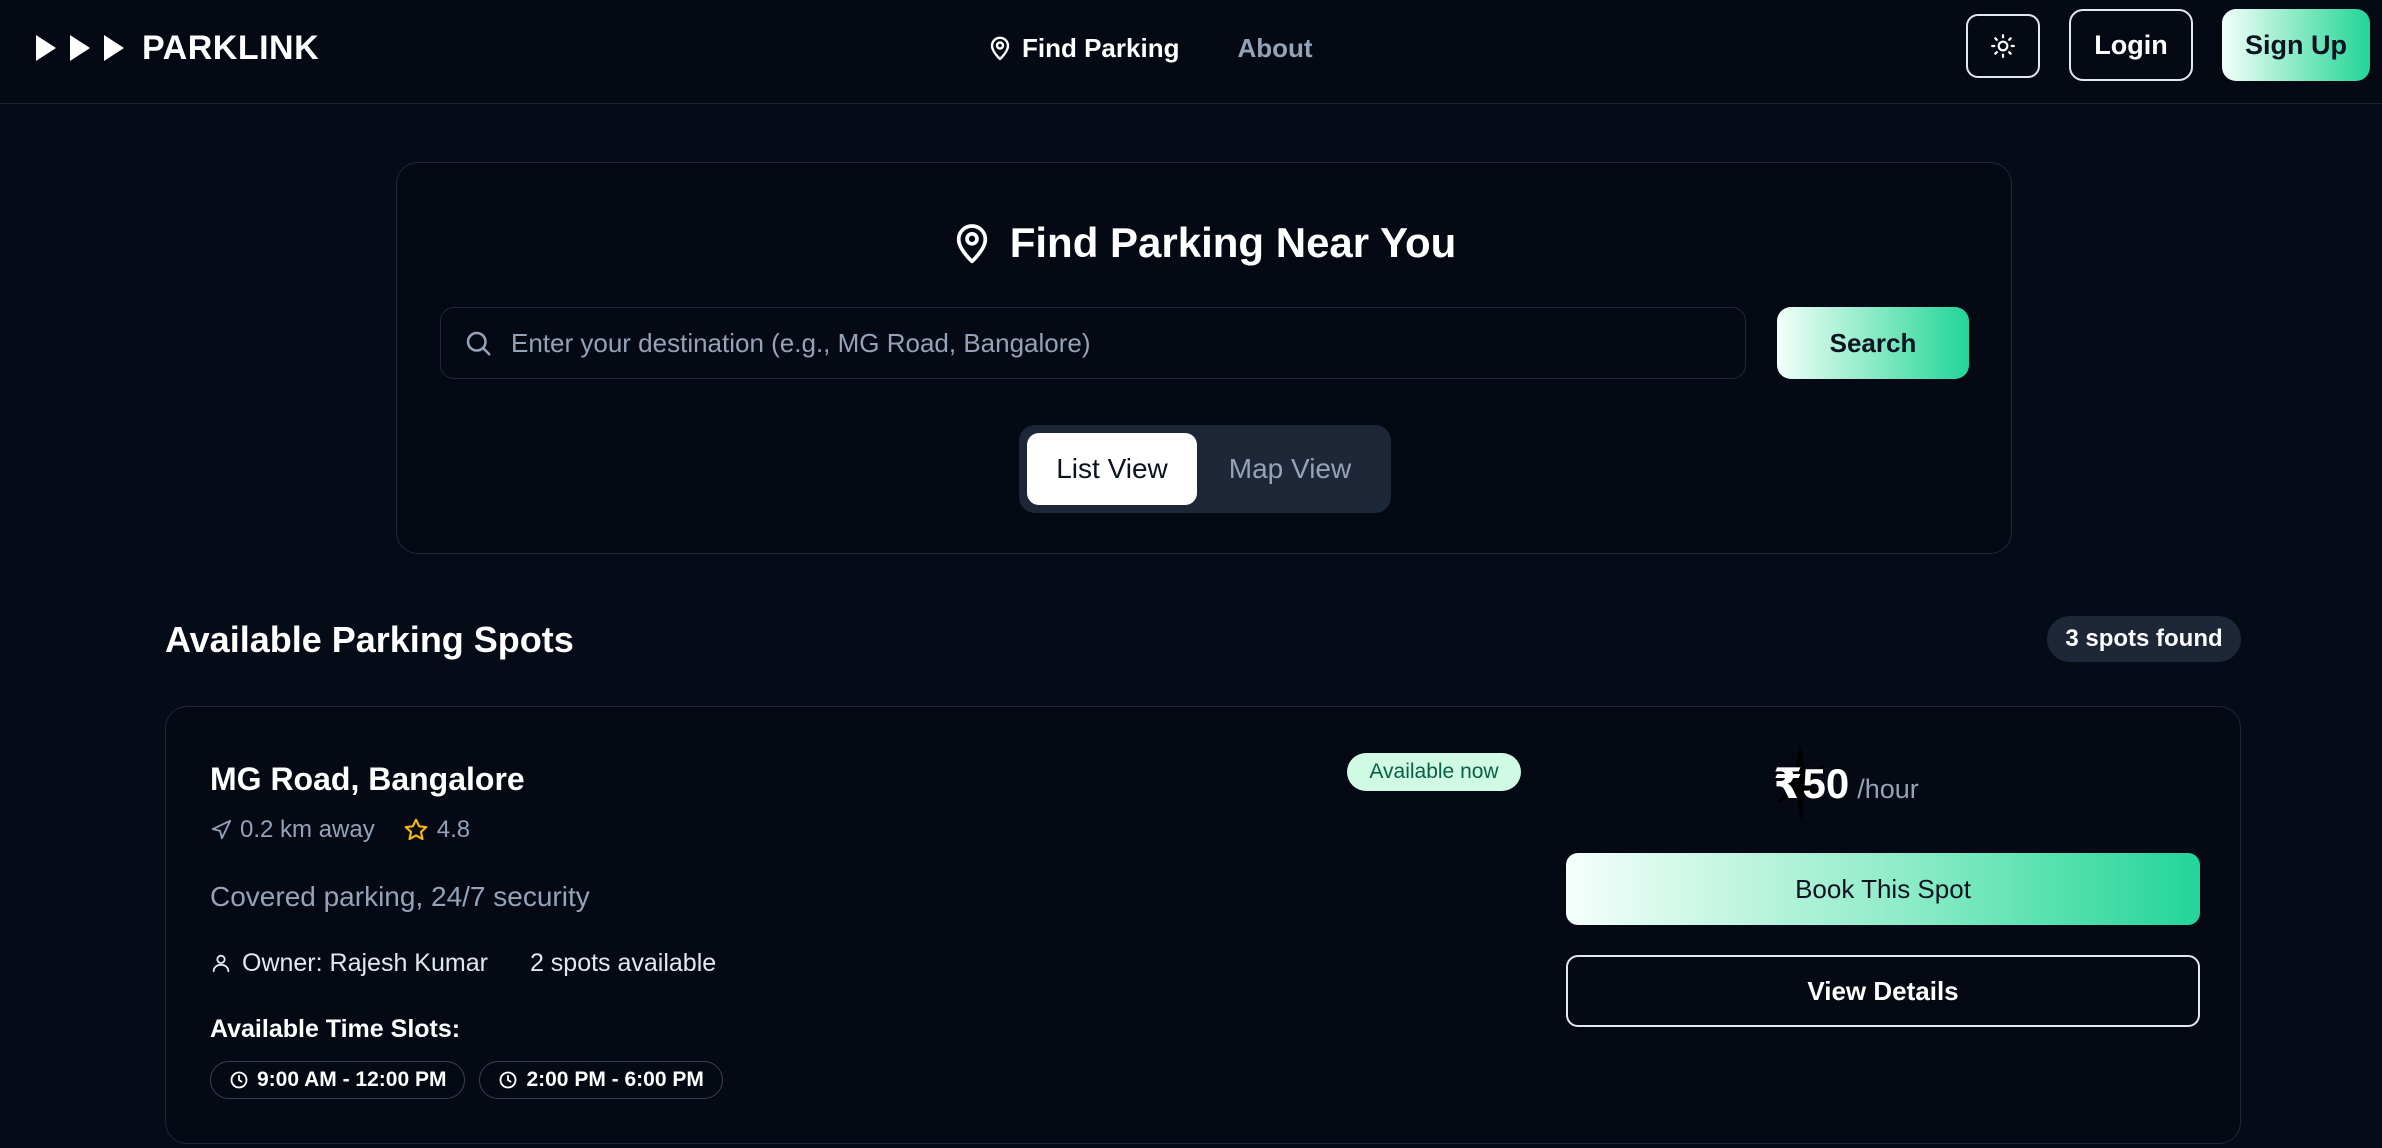 This screenshot has height=1148, width=2382. I want to click on navigation-arrow-icon, so click(221, 829).